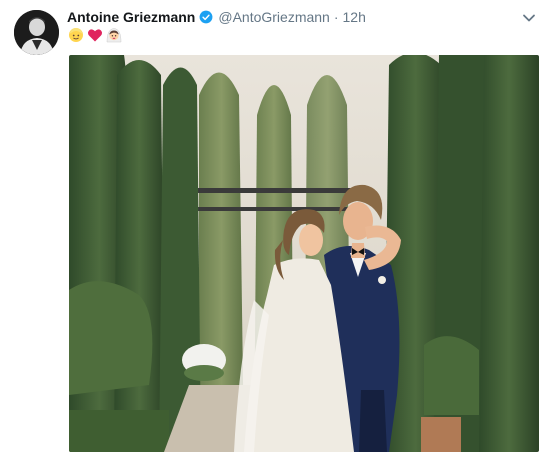  Describe the element at coordinates (76, 35) in the screenshot. I see `blond-person-emoji-icon` at that location.